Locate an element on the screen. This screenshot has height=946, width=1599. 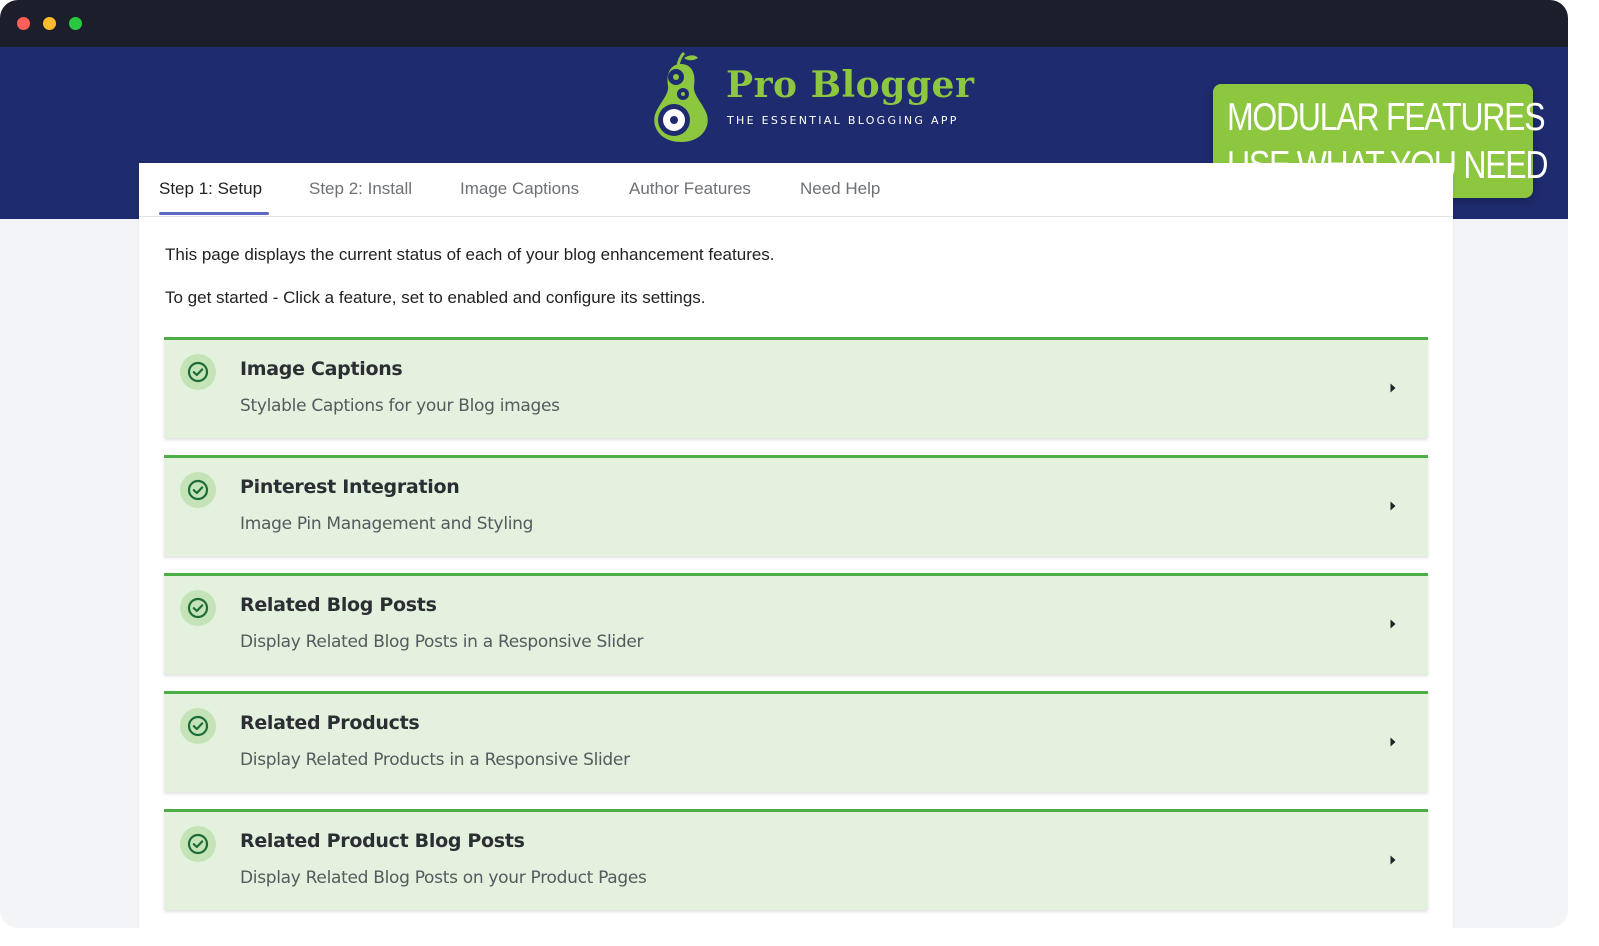
tab-image-captions: Image Captions is located at coordinates (519, 189).